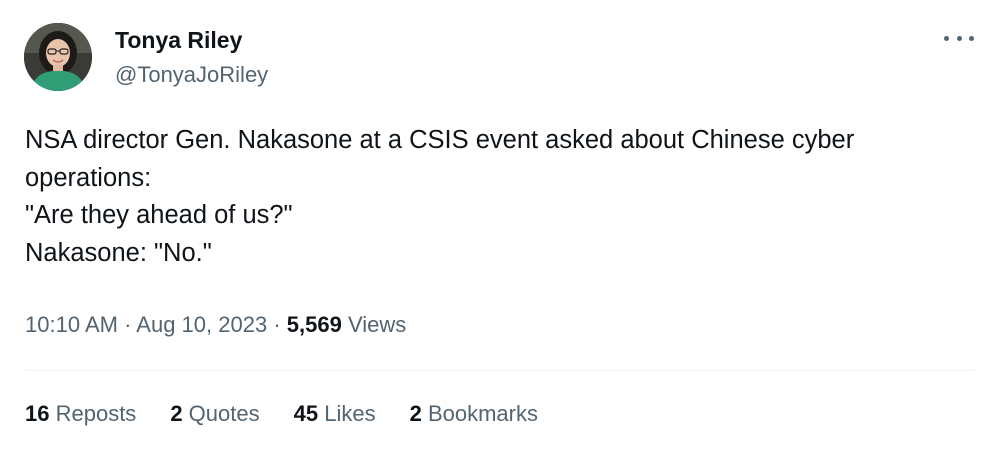  What do you see at coordinates (159, 215) in the screenshot?
I see `tweet-line: "Are they ahead of us?"` at bounding box center [159, 215].